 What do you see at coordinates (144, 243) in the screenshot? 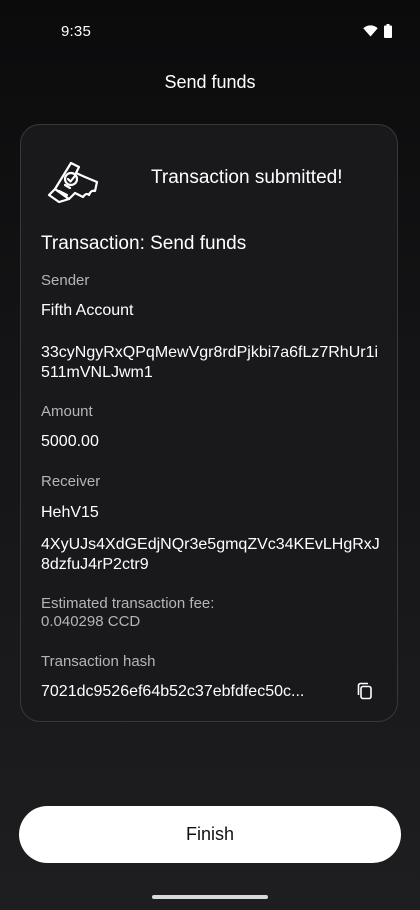
I see `transaction-title: Transaction: Send funds` at bounding box center [144, 243].